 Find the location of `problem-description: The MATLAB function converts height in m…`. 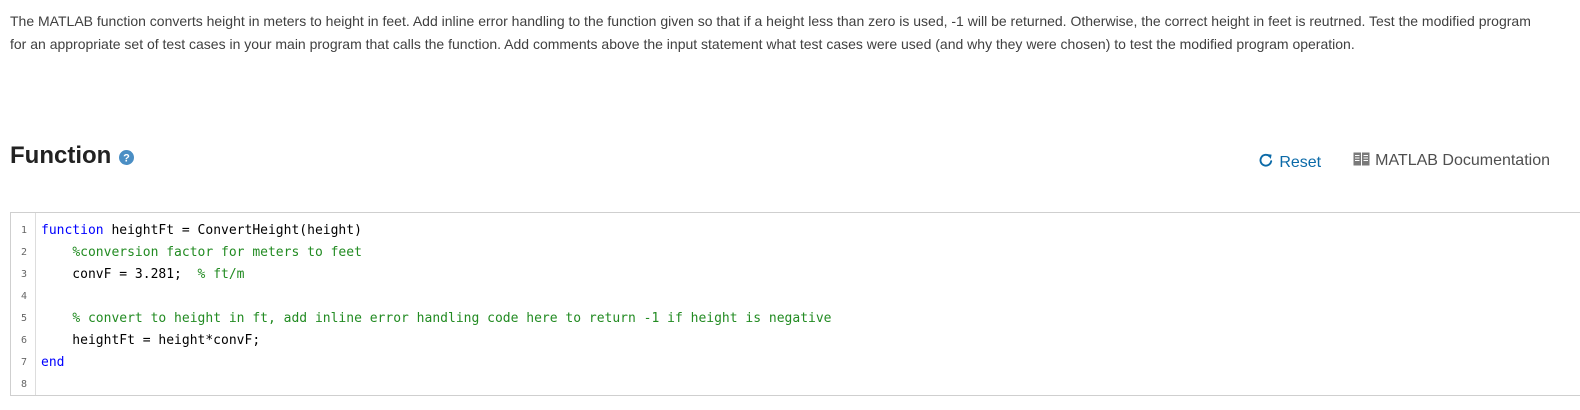

problem-description: The MATLAB function converts height in m… is located at coordinates (770, 32).